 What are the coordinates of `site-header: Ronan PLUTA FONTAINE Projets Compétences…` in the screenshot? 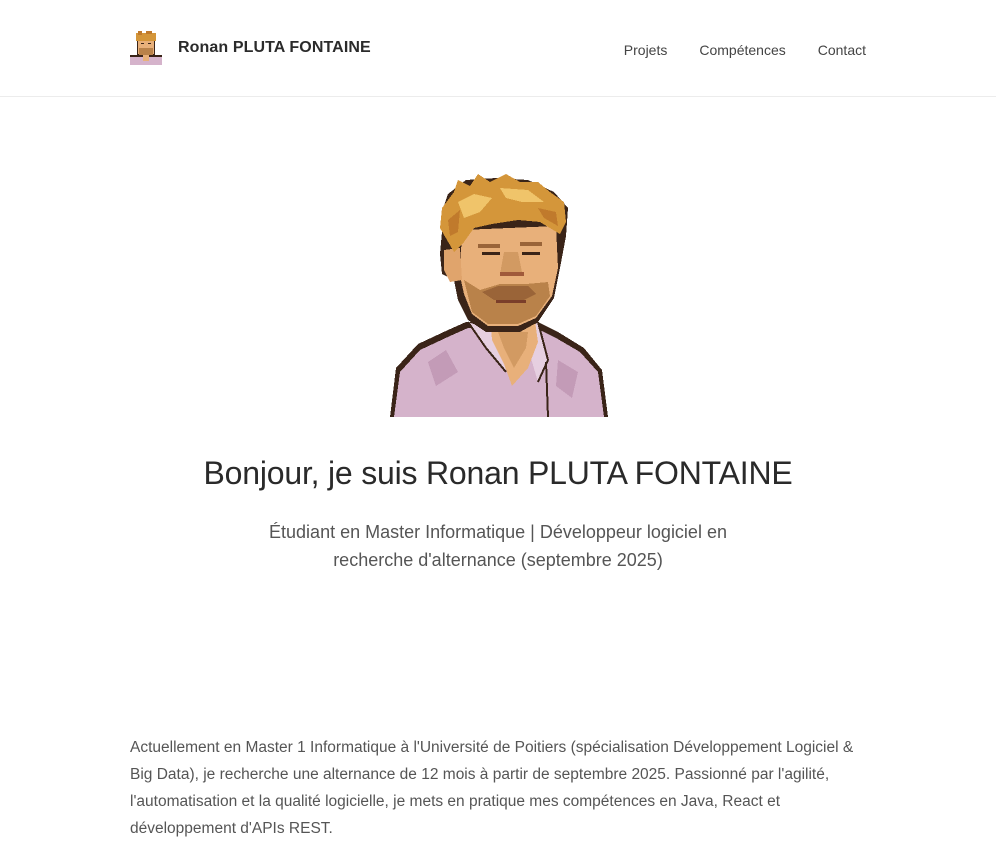 It's located at (498, 48).